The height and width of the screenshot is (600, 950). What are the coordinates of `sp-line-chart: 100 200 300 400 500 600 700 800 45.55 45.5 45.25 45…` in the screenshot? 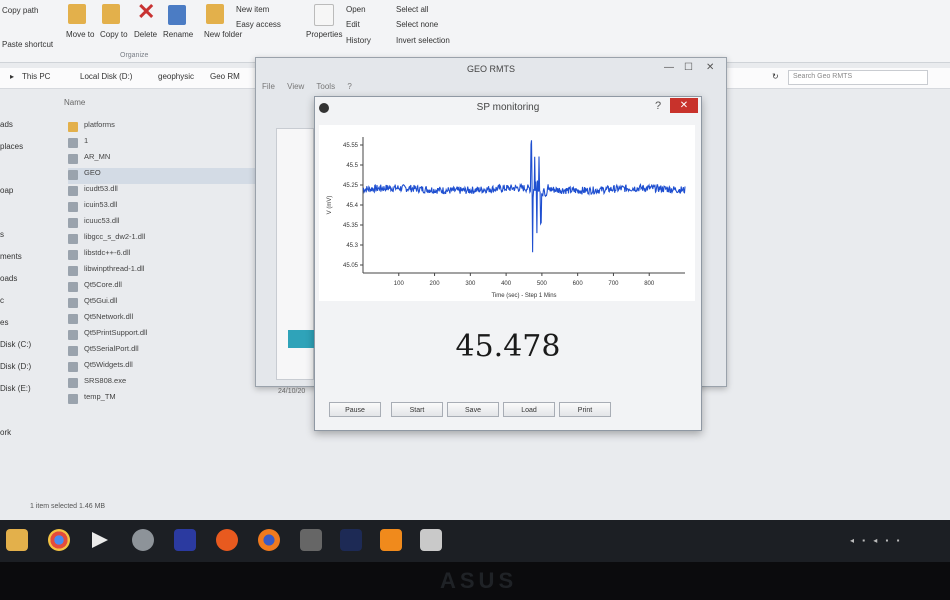 It's located at (506, 218).